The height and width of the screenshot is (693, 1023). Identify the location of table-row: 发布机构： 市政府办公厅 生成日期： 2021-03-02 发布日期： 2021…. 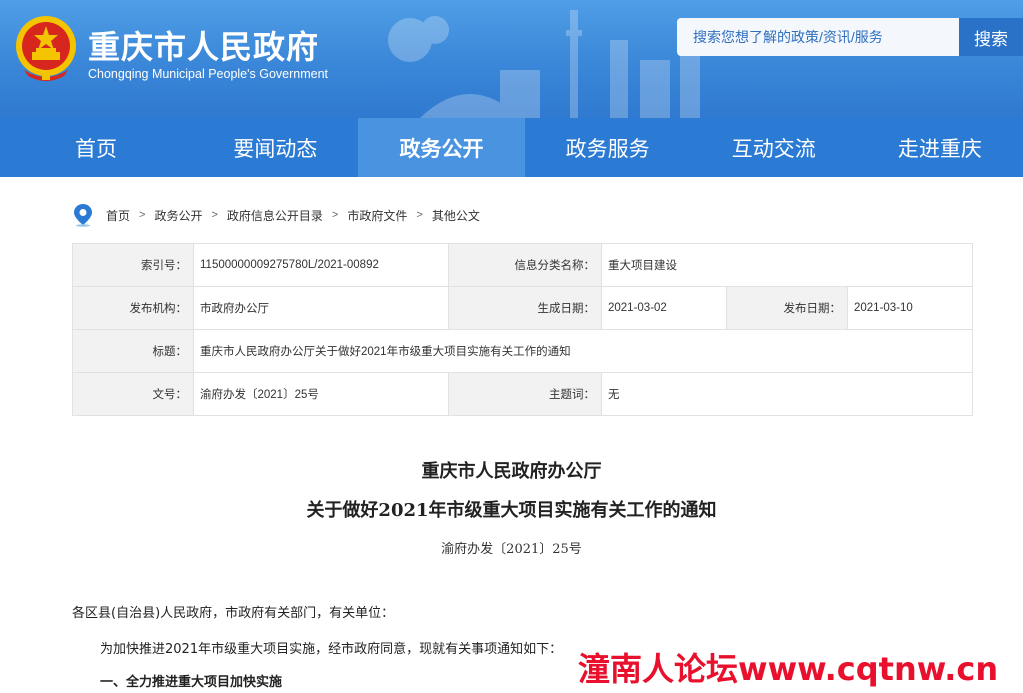
(523, 308).